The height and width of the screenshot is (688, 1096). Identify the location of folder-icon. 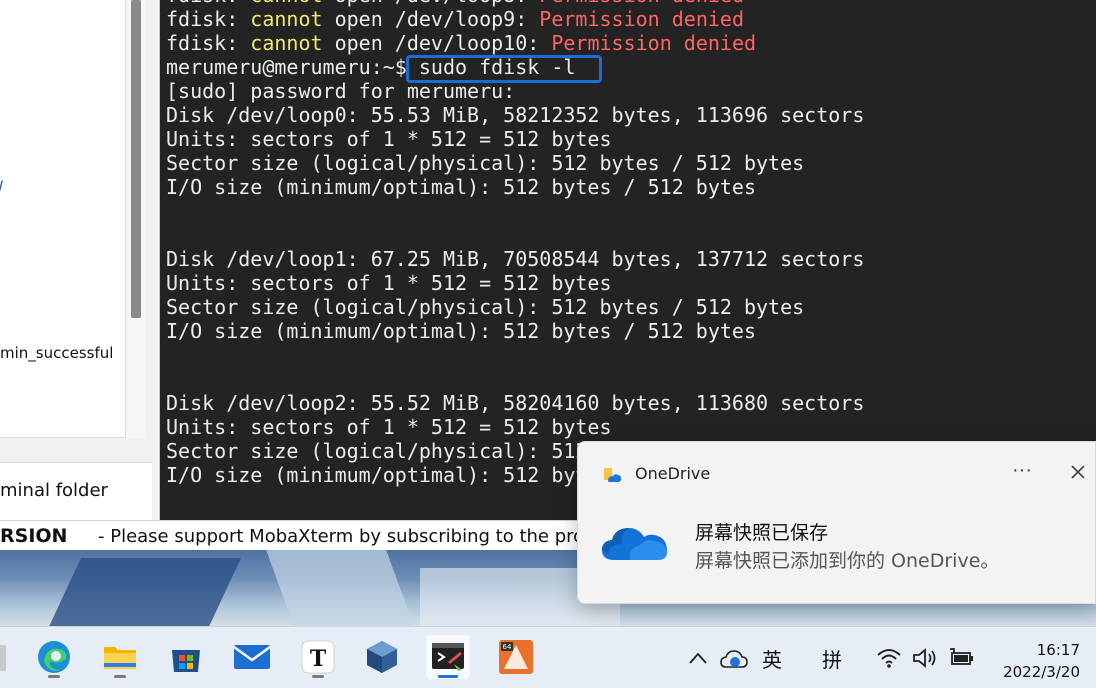
(120, 658).